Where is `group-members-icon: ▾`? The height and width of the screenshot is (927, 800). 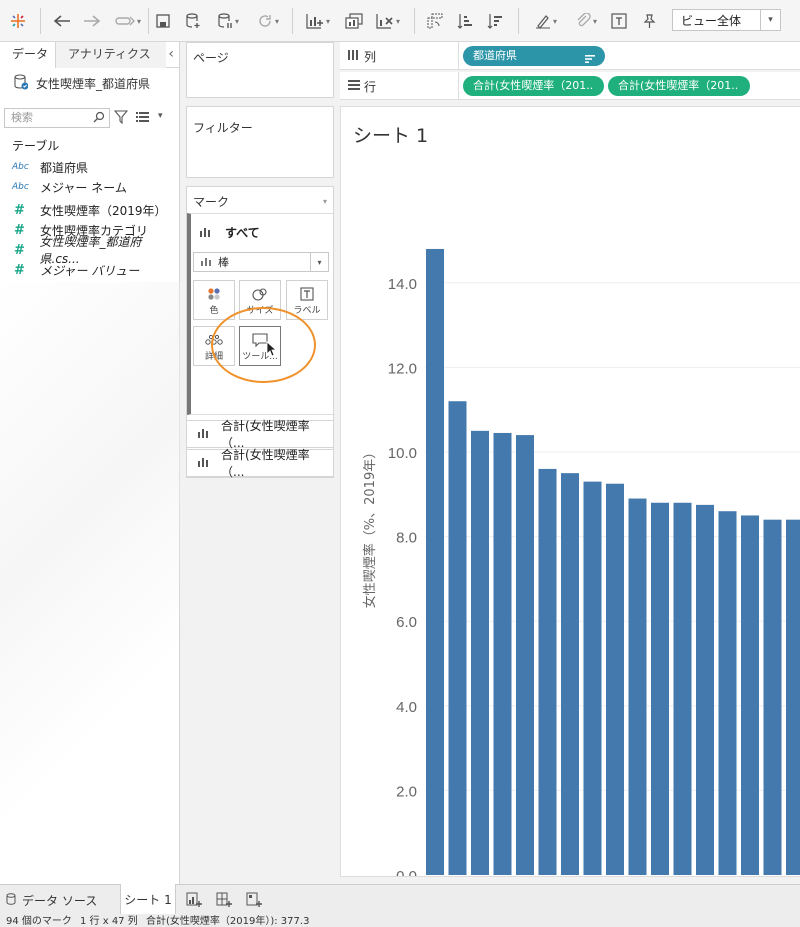 group-members-icon: ▾ is located at coordinates (586, 21).